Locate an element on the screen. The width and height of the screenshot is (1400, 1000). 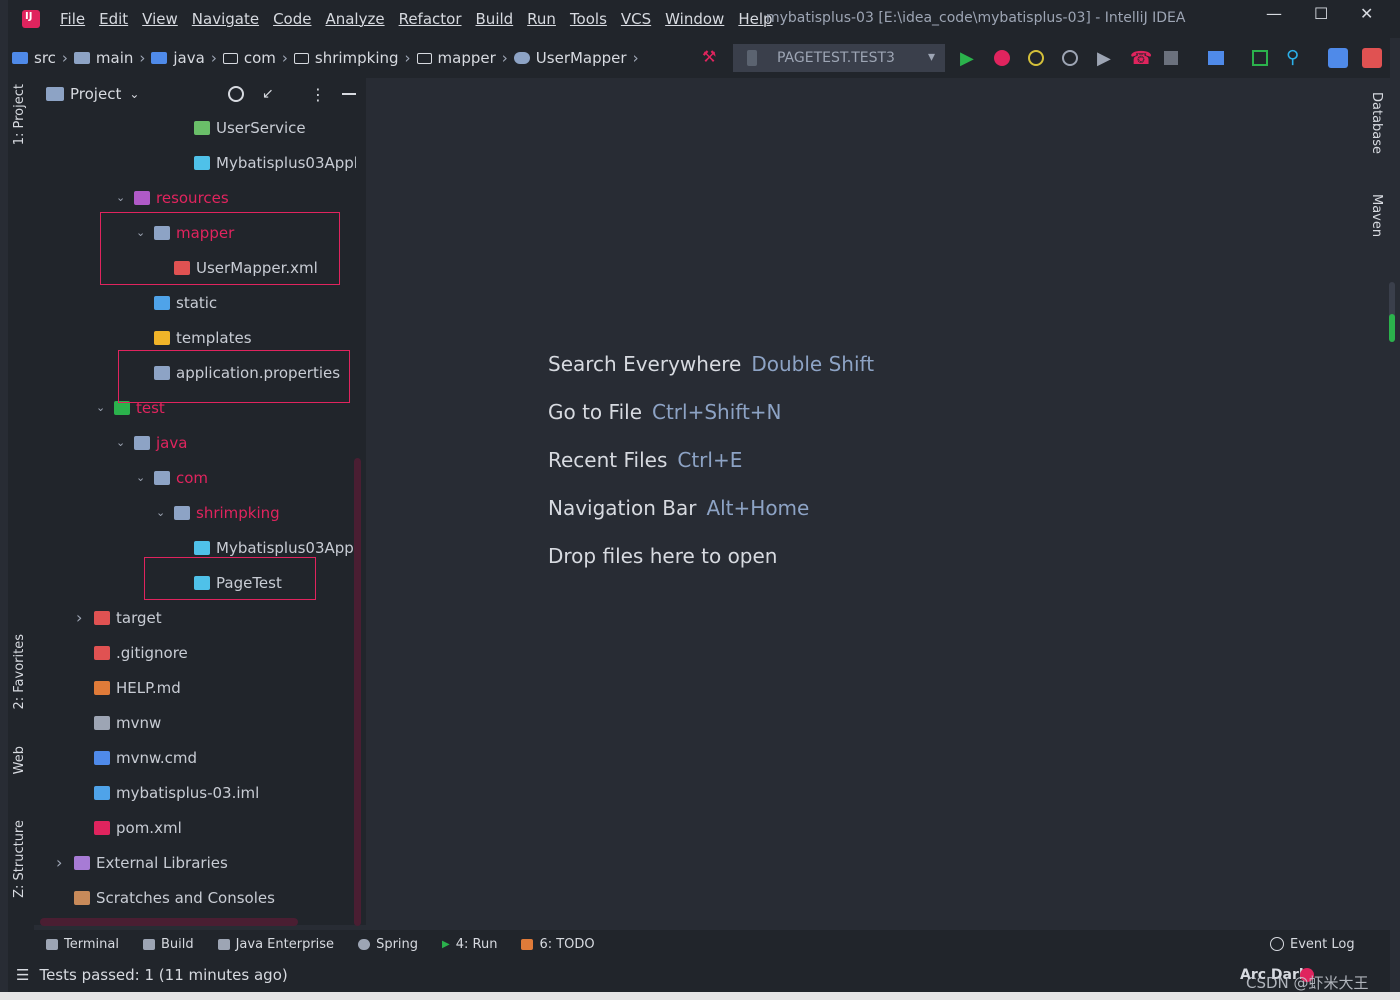
tree-item: UserService is located at coordinates (241, 127).